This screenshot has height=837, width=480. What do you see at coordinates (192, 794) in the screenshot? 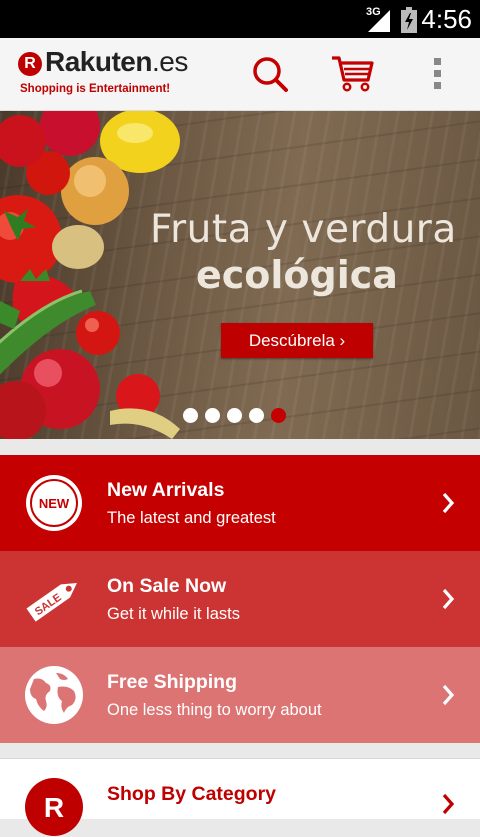
I see `category-title: Shop By Category` at bounding box center [192, 794].